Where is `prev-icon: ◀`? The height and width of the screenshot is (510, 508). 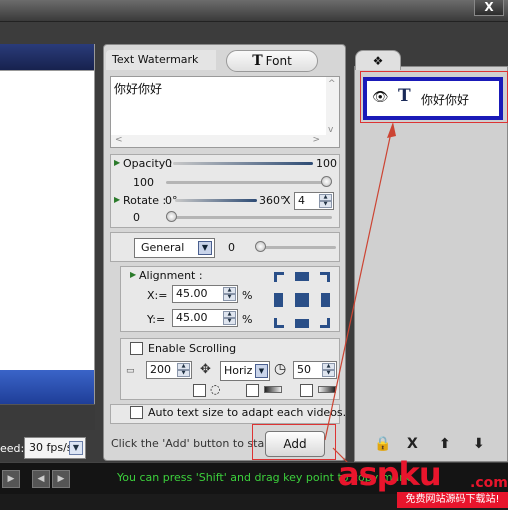
prev-icon: ◀ is located at coordinates (41, 479).